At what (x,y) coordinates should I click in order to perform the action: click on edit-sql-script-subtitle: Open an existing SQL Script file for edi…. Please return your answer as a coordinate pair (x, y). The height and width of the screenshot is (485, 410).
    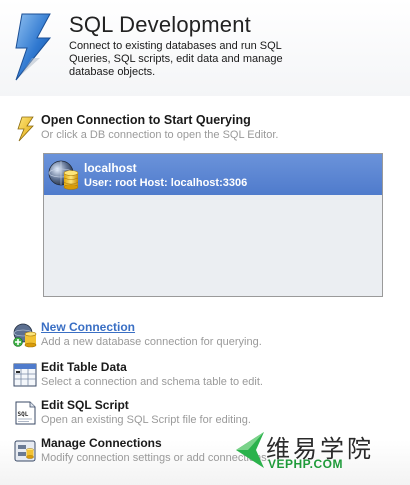
    Looking at the image, I should click on (146, 420).